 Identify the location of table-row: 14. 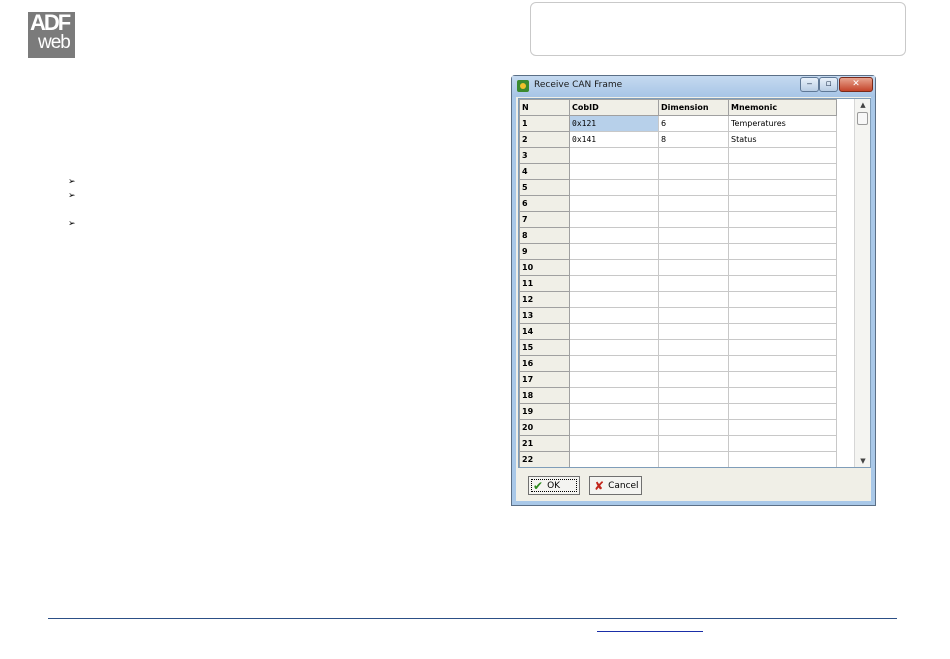
(678, 331).